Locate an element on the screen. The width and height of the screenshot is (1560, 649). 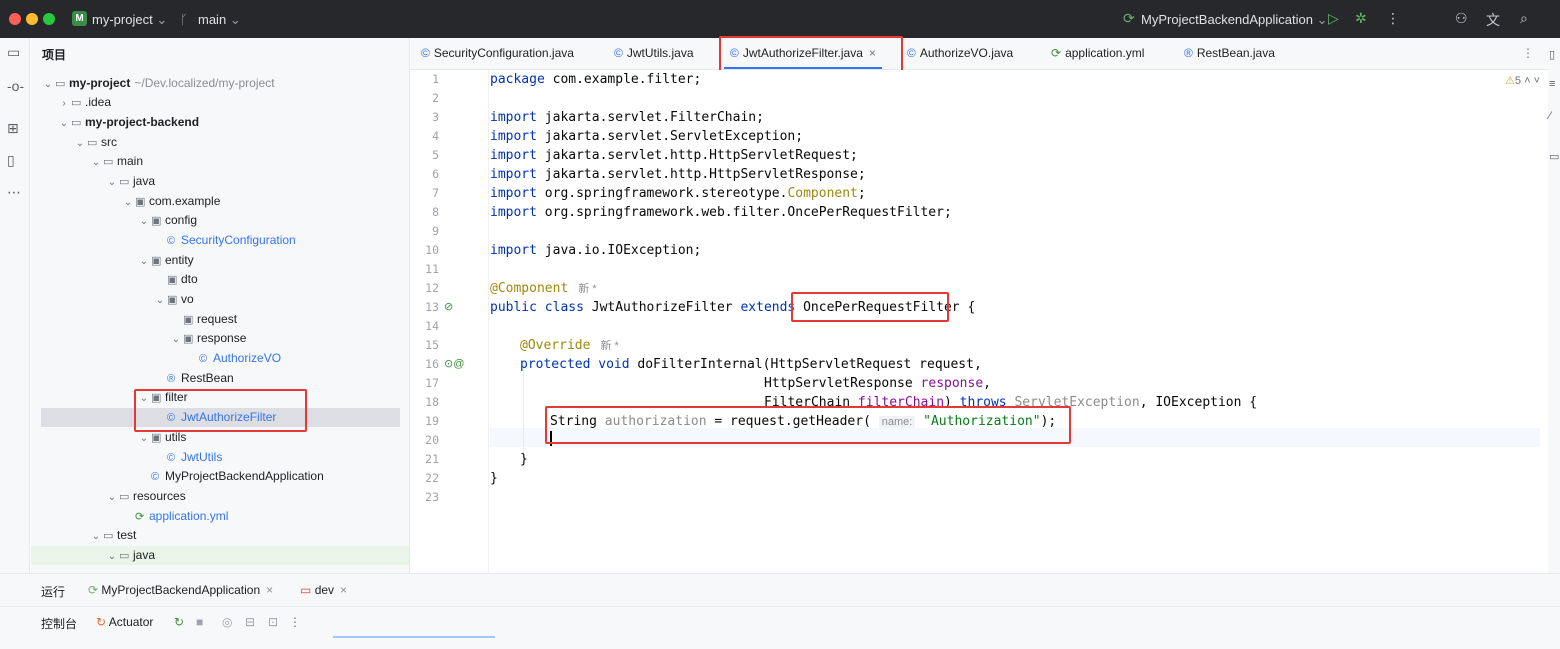
tree-row: © MyProjectBackendApplication is located at coordinates (220, 476).